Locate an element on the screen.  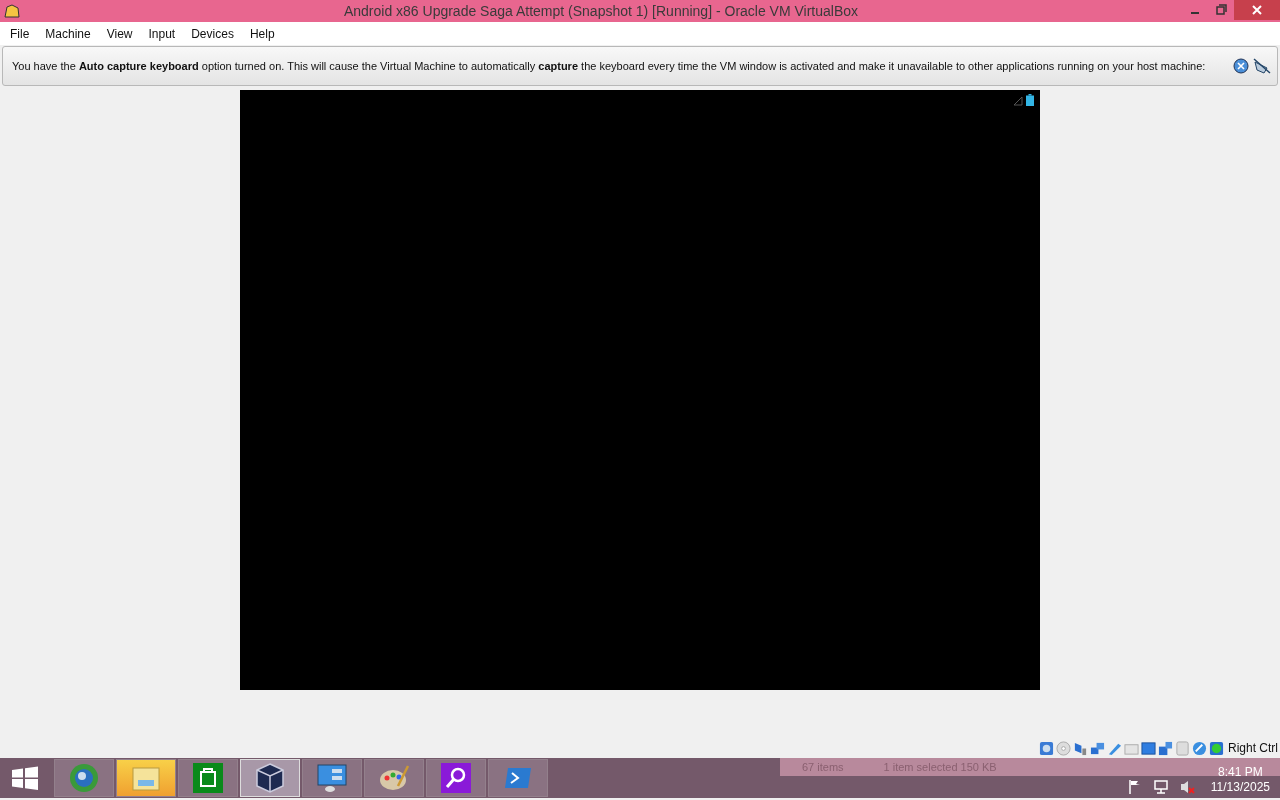
clock: 8:41 PM 11/13/2025 is located at coordinates (1240, 780).